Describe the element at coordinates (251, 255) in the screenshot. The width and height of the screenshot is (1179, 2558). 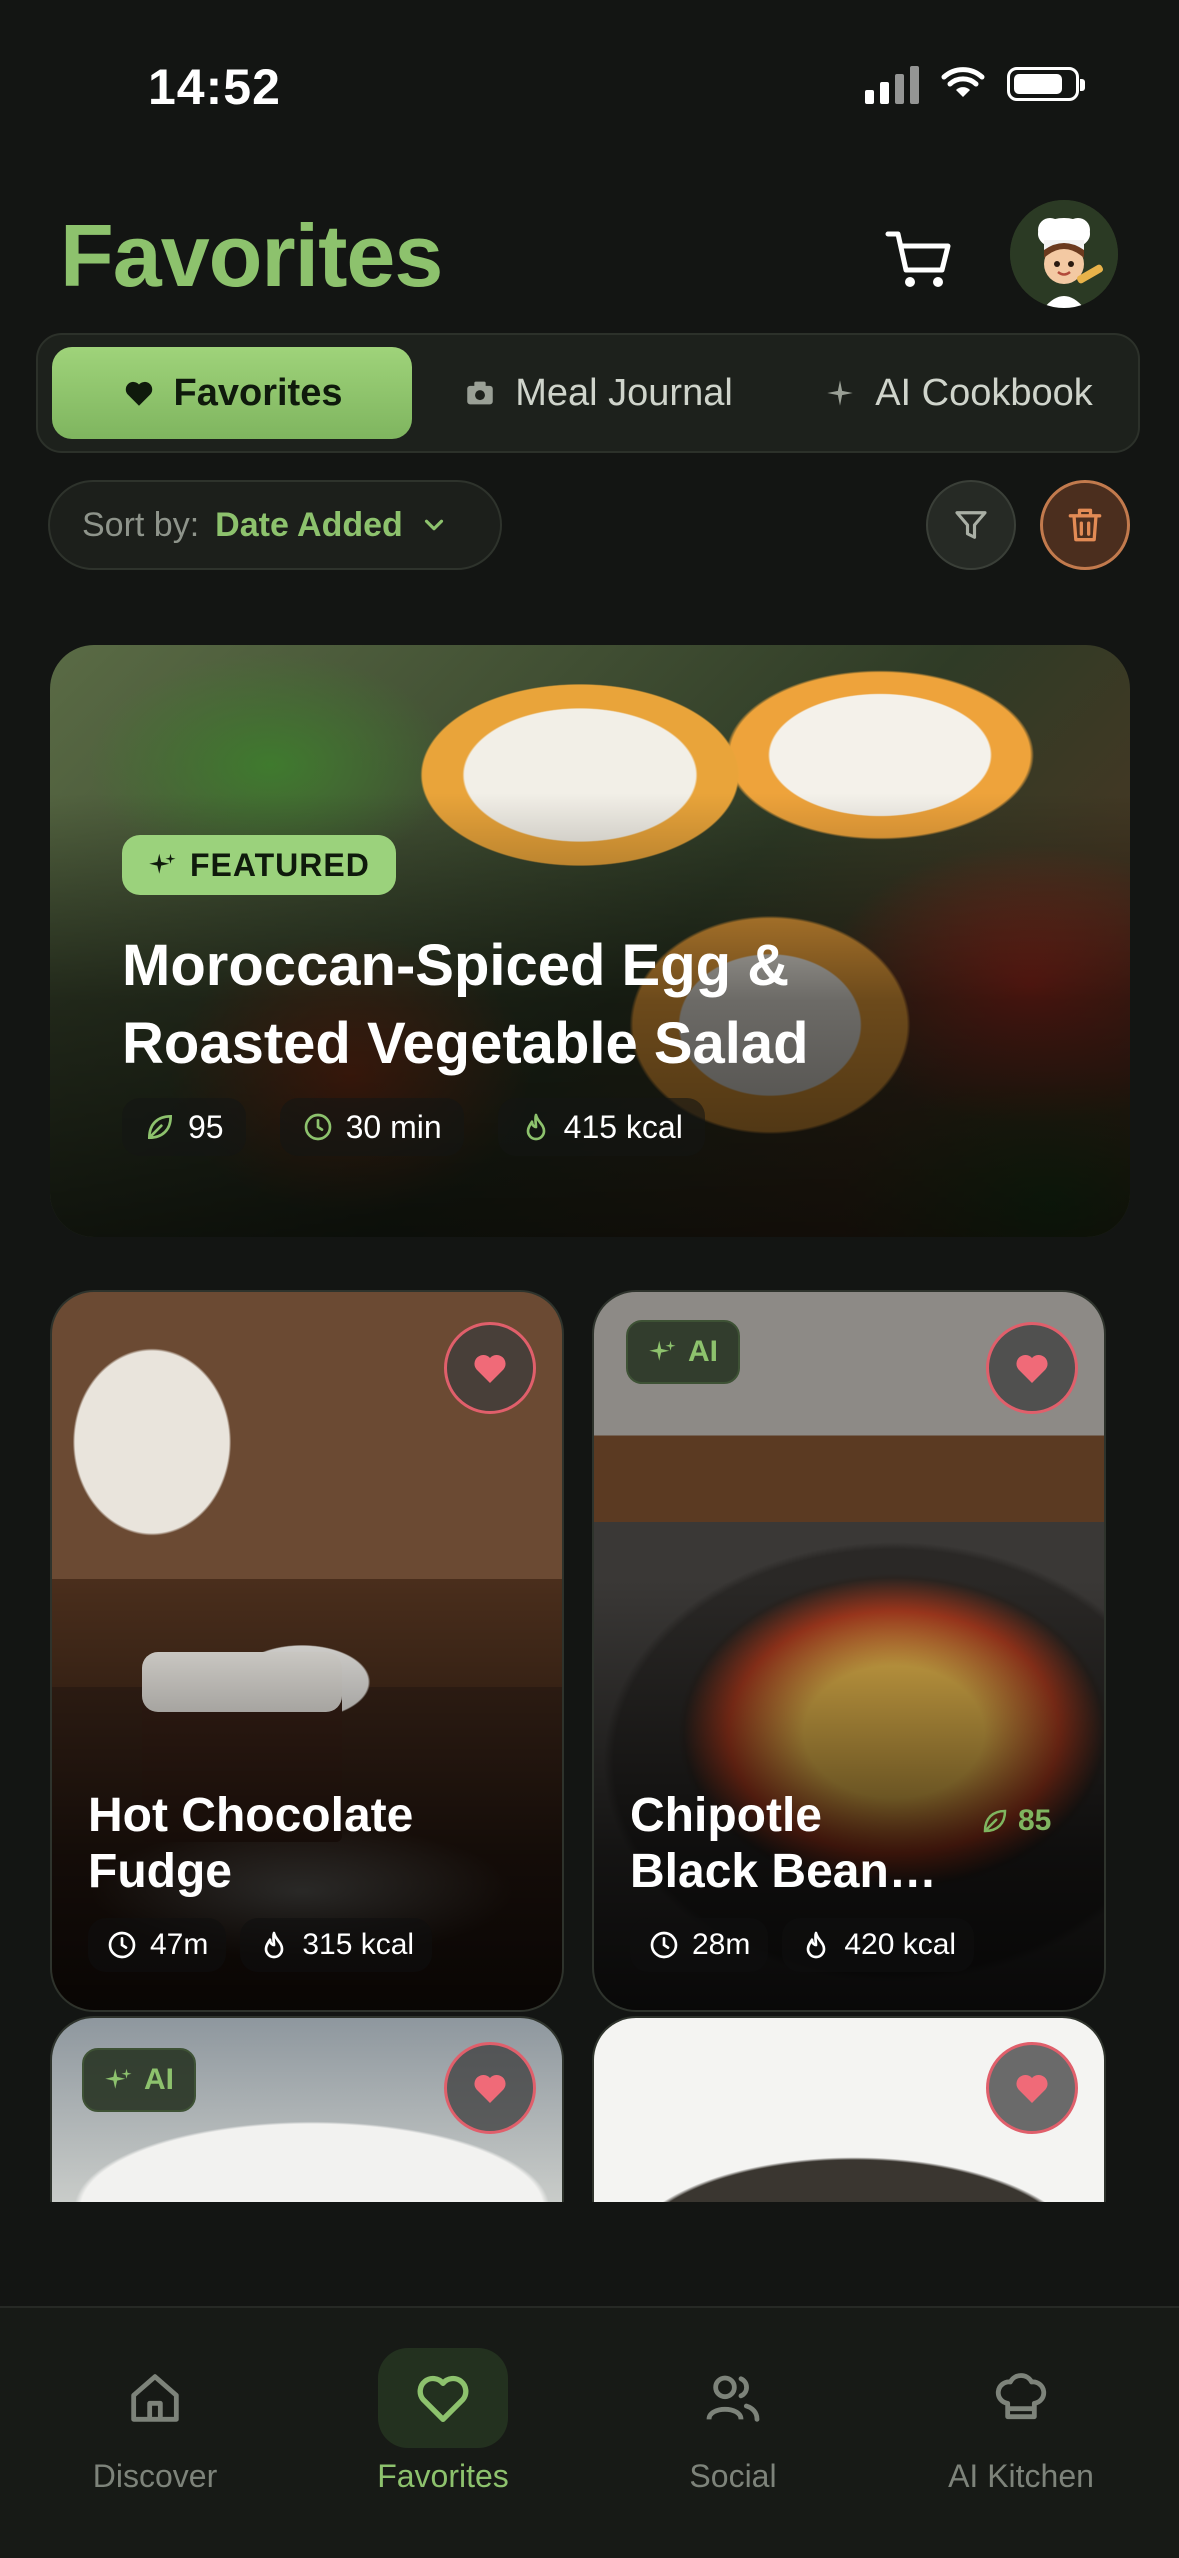
I see `page-title: Favorites` at that location.